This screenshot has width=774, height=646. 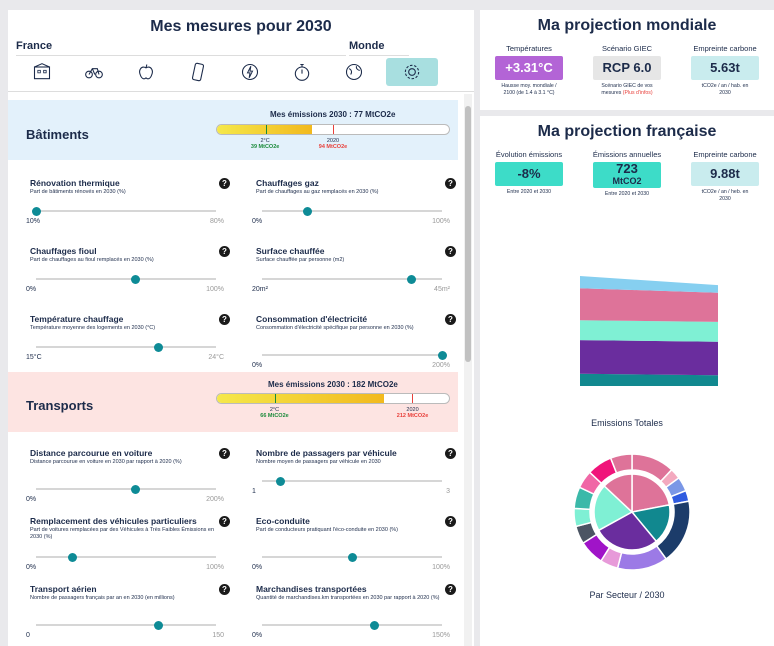 What do you see at coordinates (94, 72) in the screenshot?
I see `bike-icon` at bounding box center [94, 72].